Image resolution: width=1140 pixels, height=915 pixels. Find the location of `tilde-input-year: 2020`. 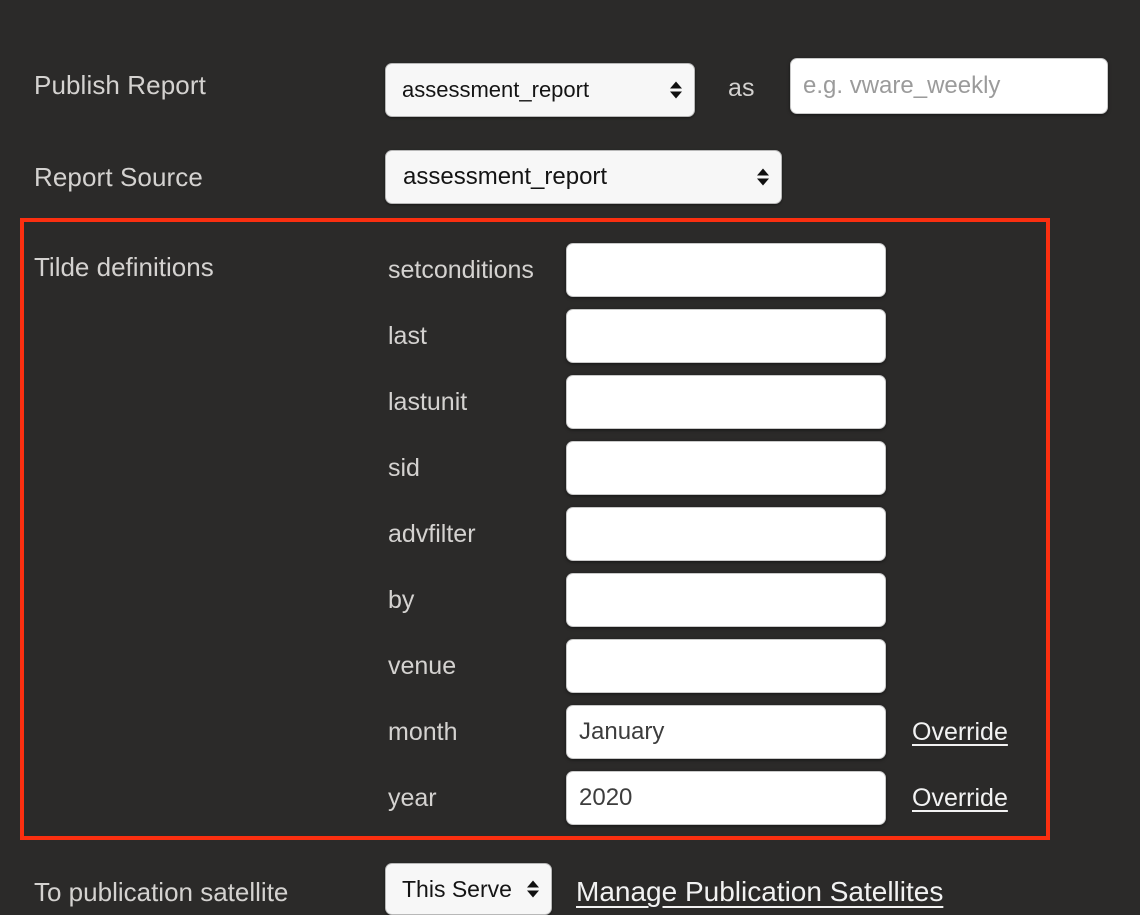

tilde-input-year: 2020 is located at coordinates (726, 798).